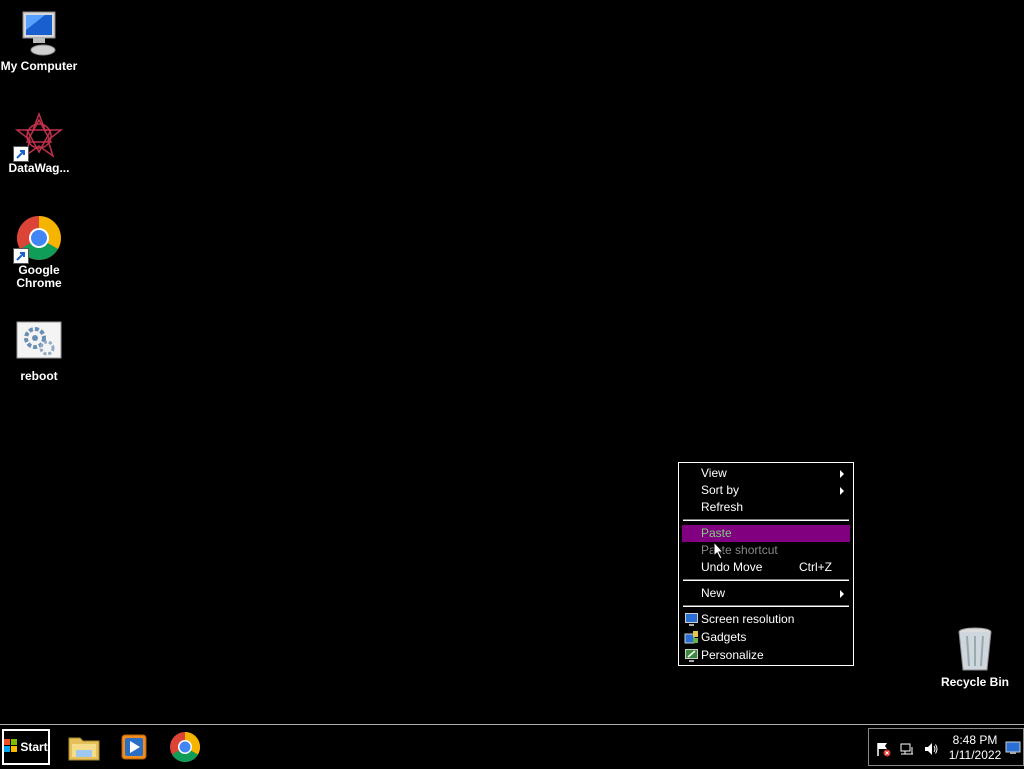  I want to click on media-player-icon, so click(134, 747).